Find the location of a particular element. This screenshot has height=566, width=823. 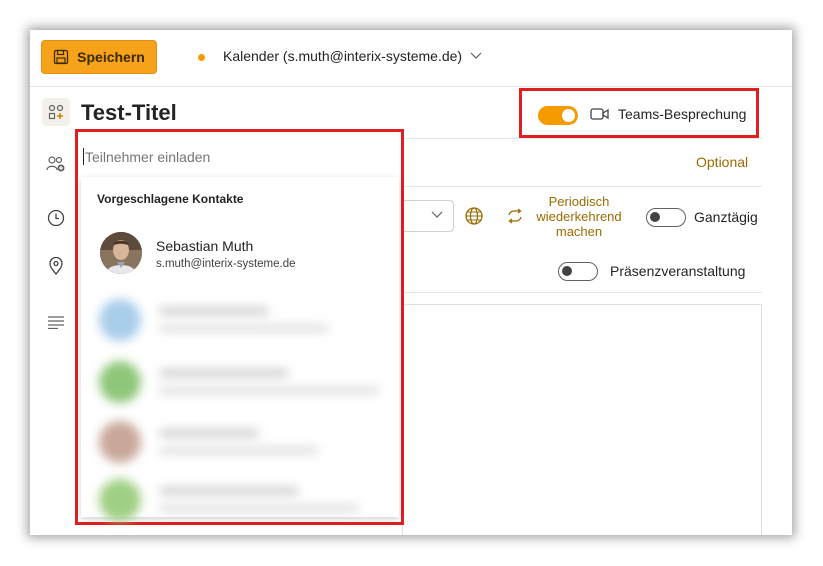

invite-attendees-input is located at coordinates (233, 157).